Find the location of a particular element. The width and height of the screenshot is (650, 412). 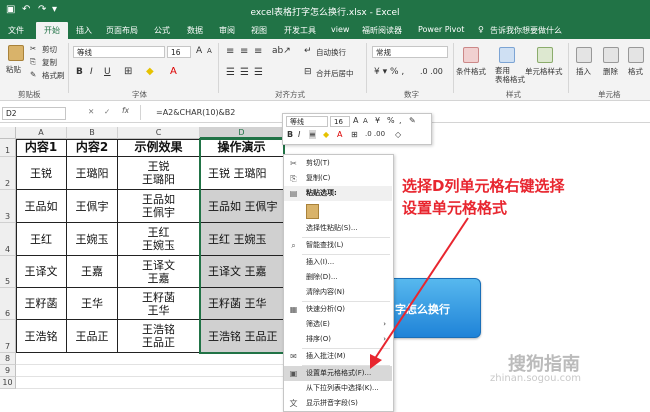

mini-decimal-icon: .0 .00 is located at coordinates (375, 134).